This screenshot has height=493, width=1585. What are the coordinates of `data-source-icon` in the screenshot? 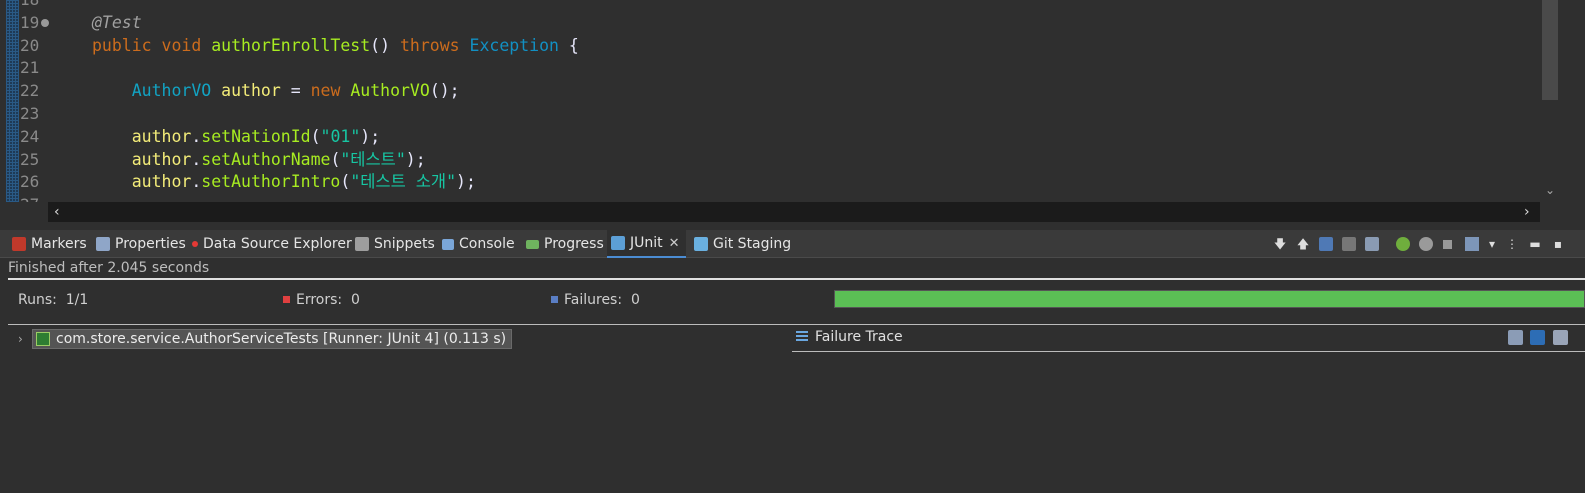 It's located at (195, 244).